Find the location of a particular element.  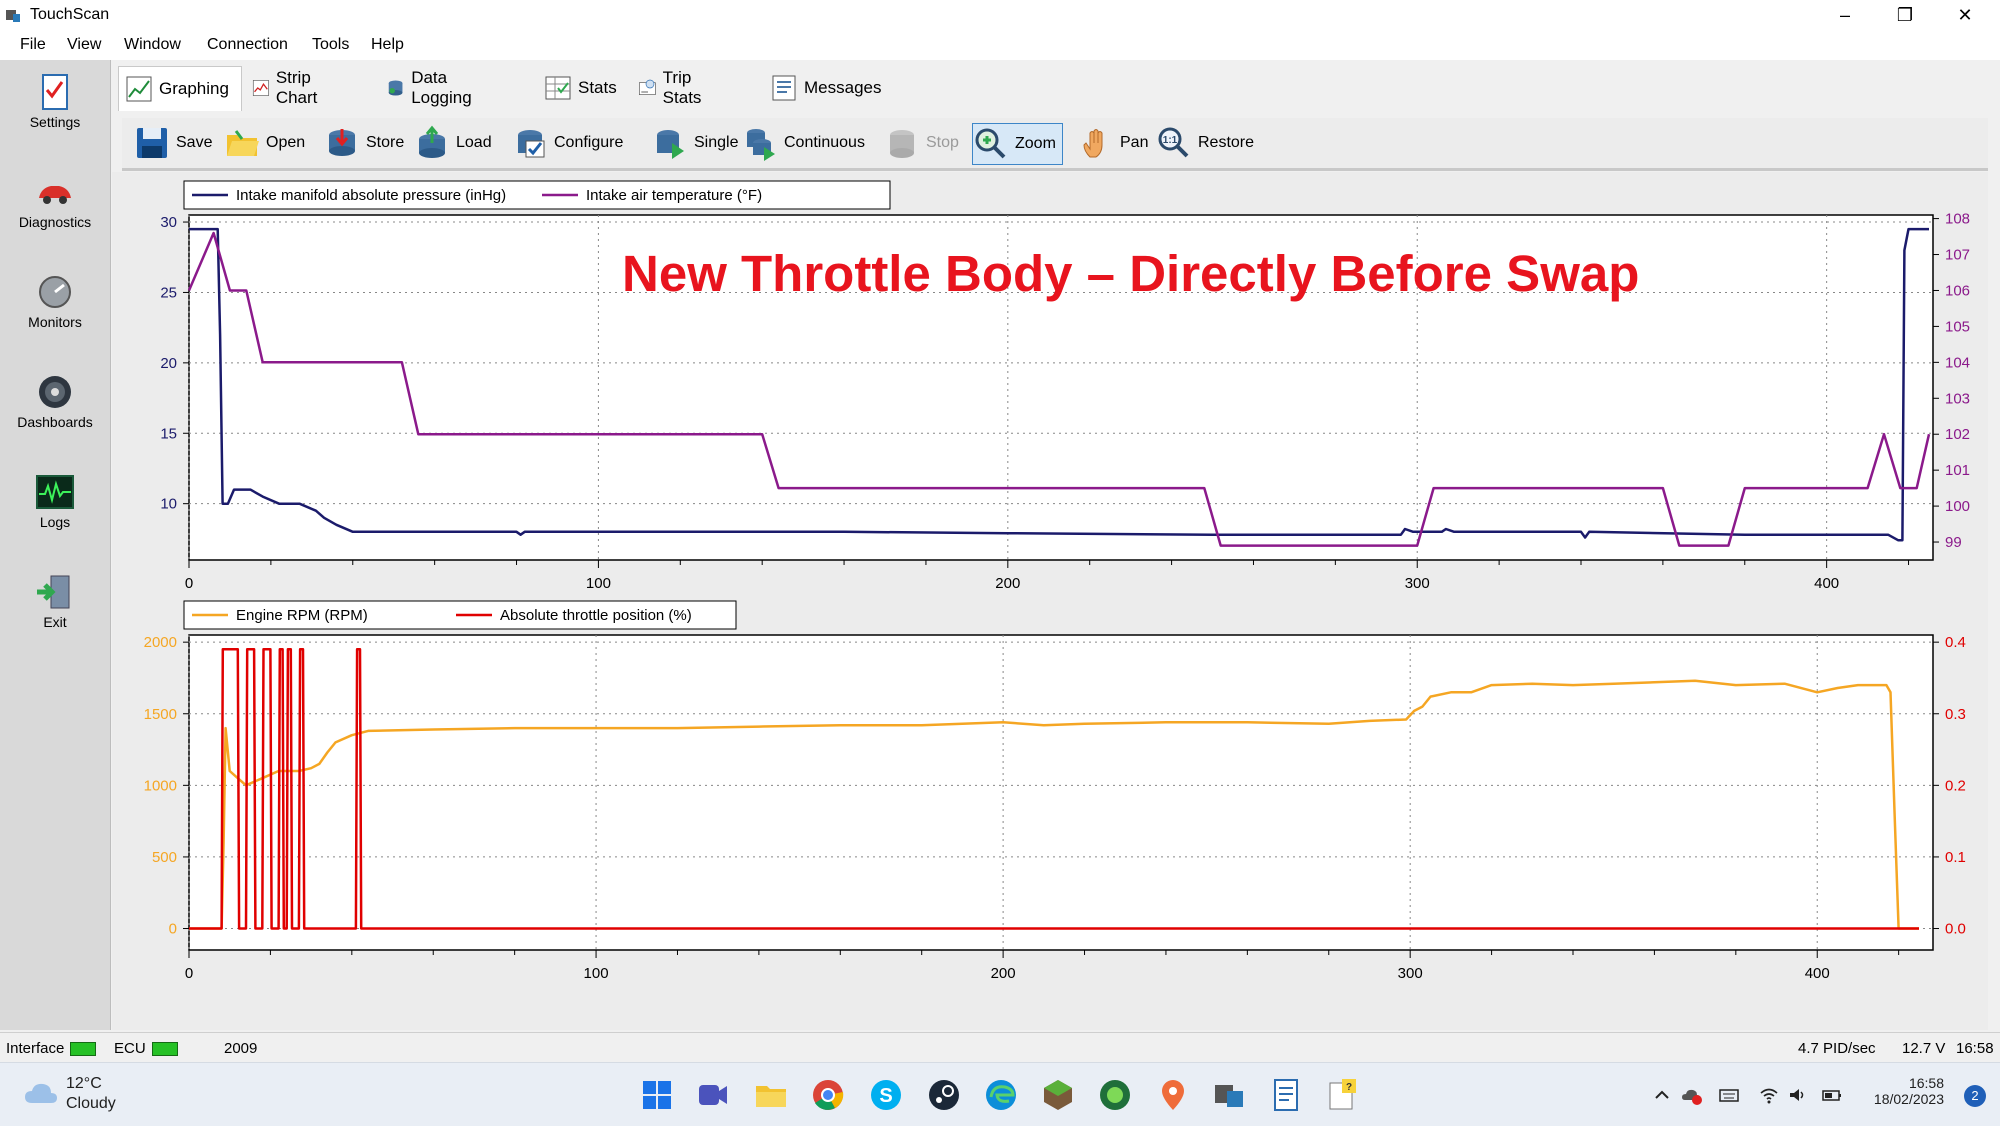

keyboard-icon is located at coordinates (1729, 1095).